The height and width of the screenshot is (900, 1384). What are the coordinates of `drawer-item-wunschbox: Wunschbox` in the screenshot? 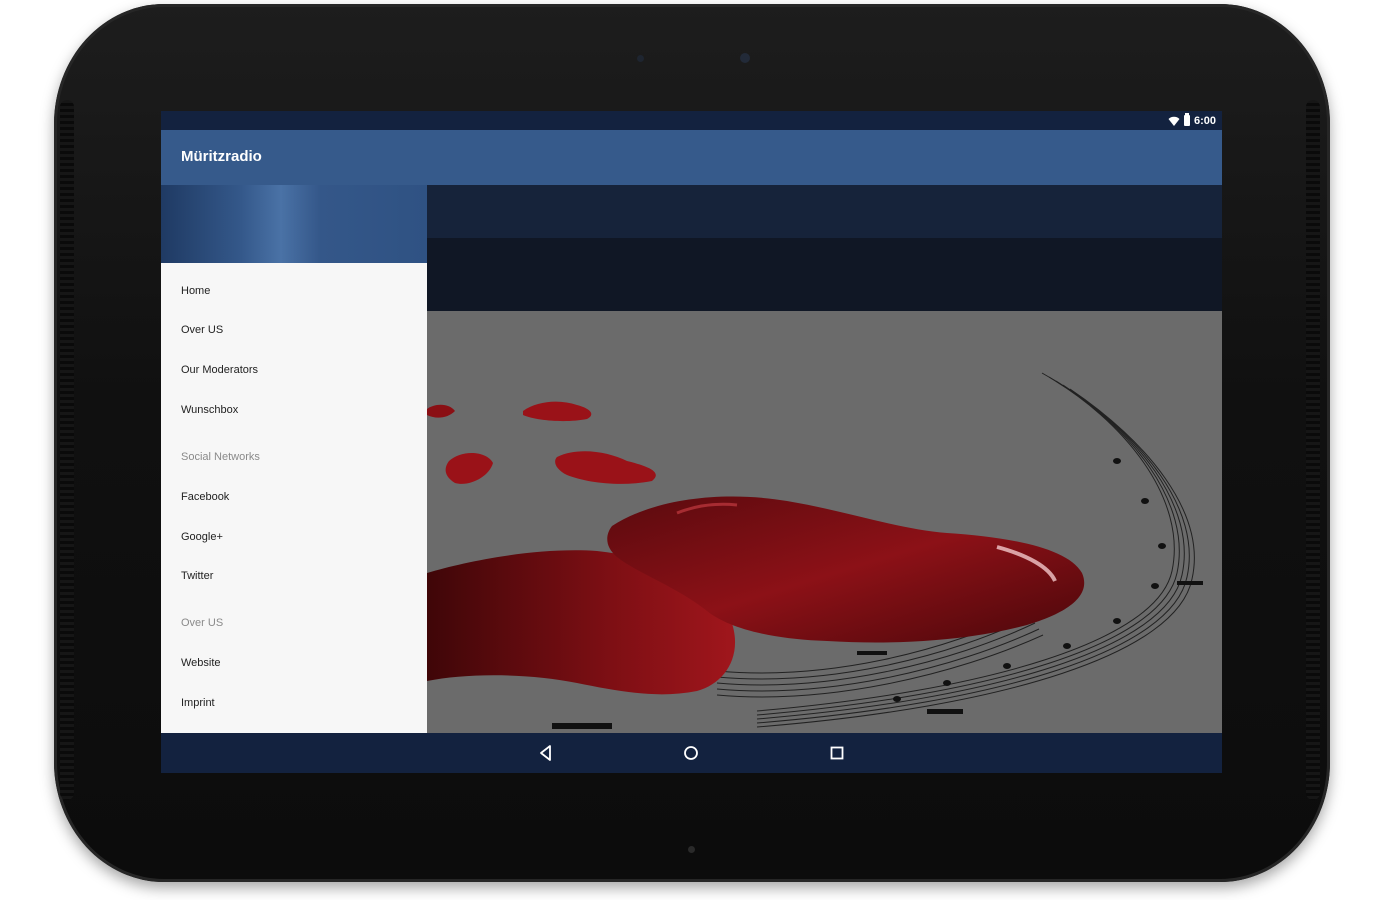 It's located at (209, 410).